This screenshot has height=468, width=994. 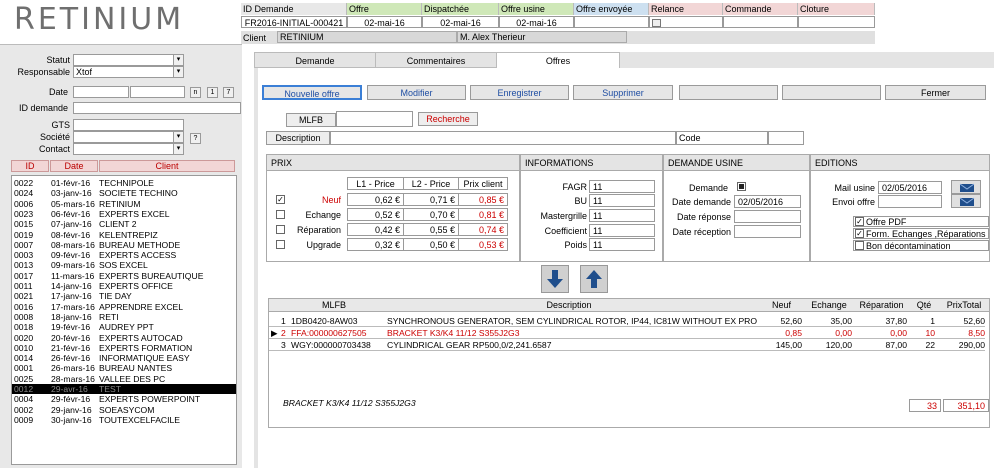 I want to click on fagr-input: 11, so click(x=622, y=186).